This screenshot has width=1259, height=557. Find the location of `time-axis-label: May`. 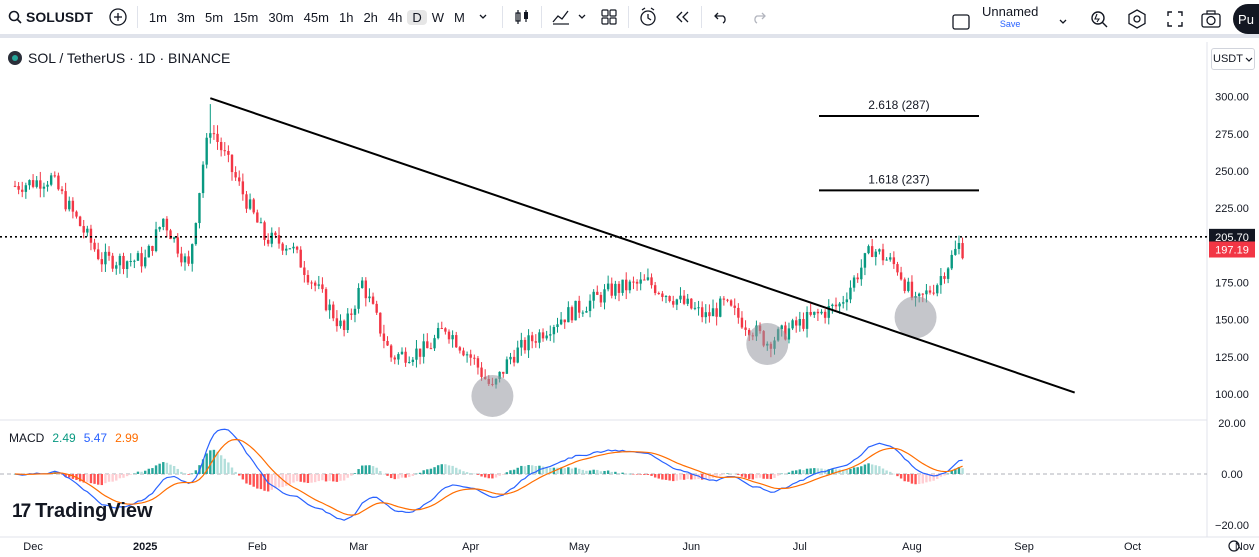

time-axis-label: May is located at coordinates (579, 547).